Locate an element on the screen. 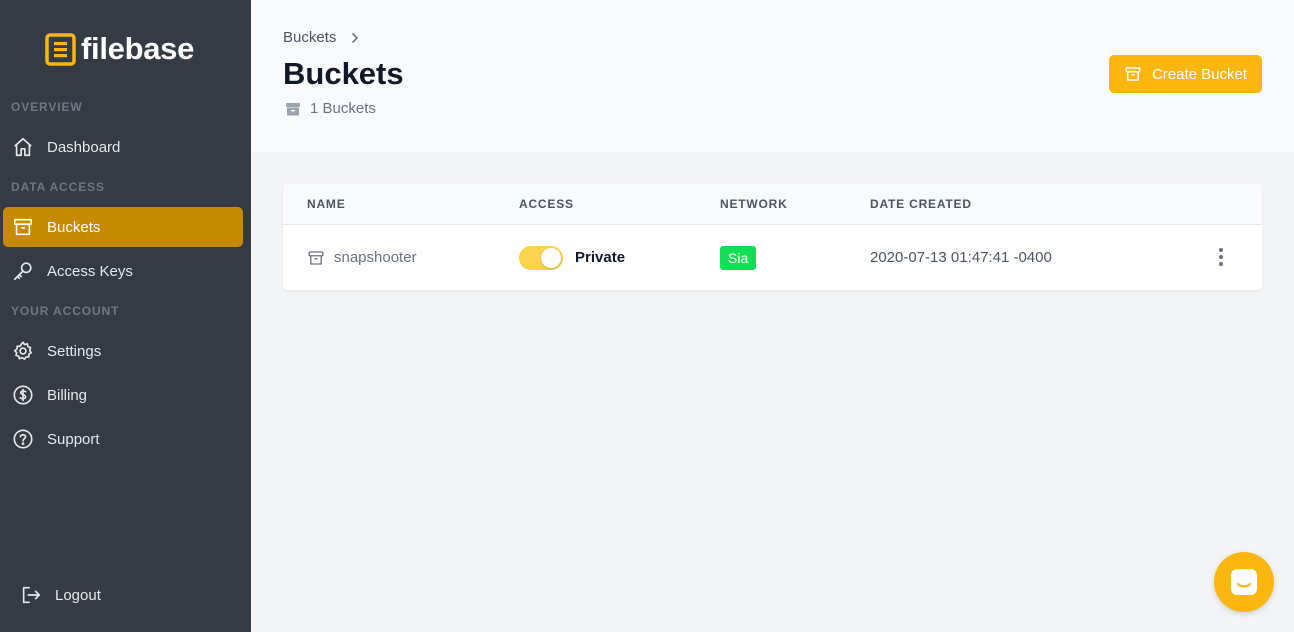 The width and height of the screenshot is (1294, 632). home-icon is located at coordinates (23, 147).